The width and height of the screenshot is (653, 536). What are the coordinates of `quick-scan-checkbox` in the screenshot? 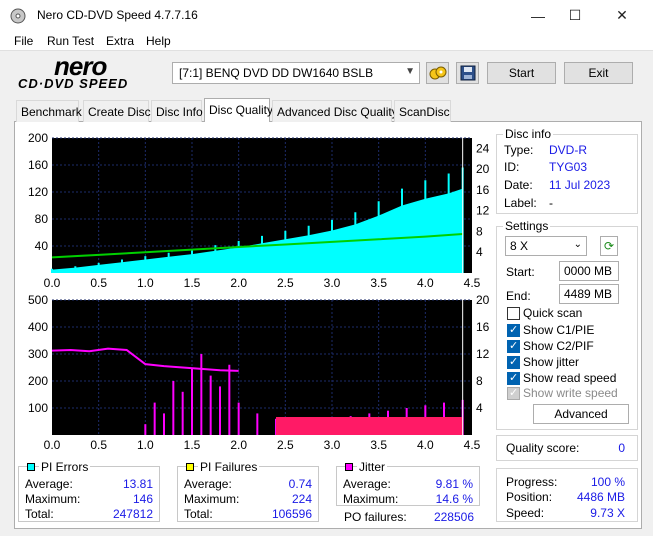 It's located at (513, 313).